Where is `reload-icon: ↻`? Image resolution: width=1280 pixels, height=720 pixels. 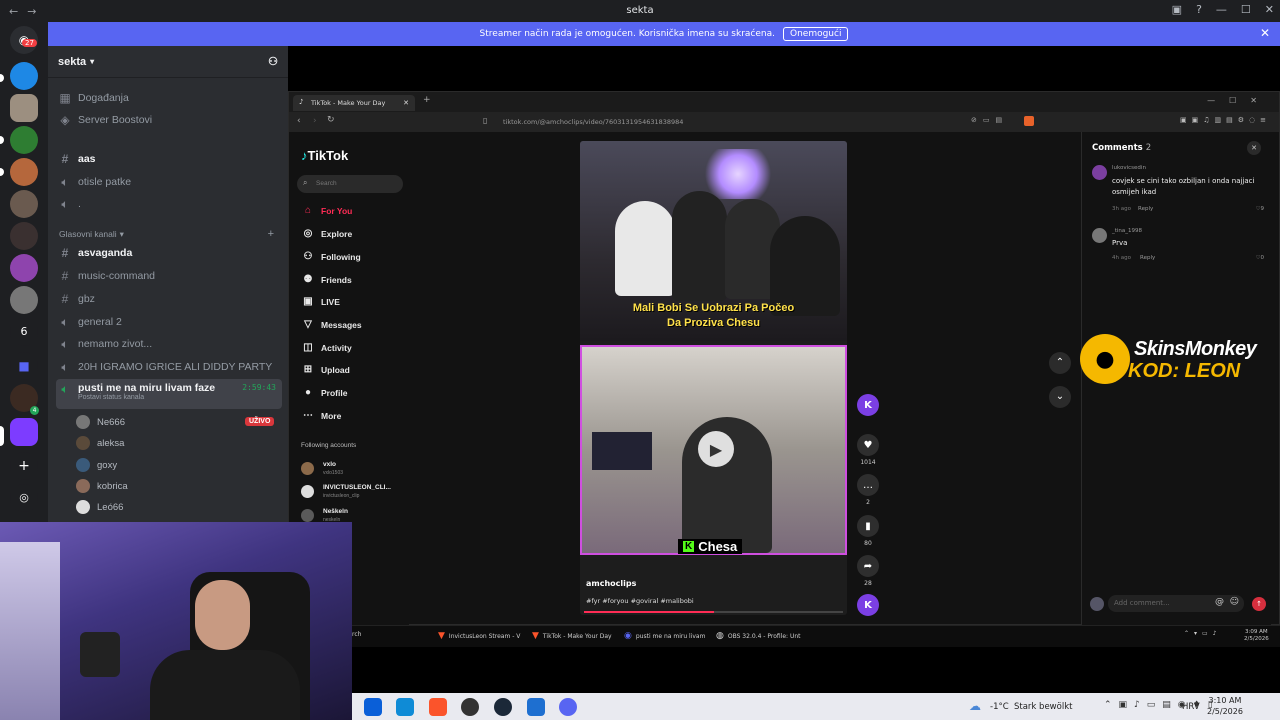 reload-icon: ↻ is located at coordinates (331, 120).